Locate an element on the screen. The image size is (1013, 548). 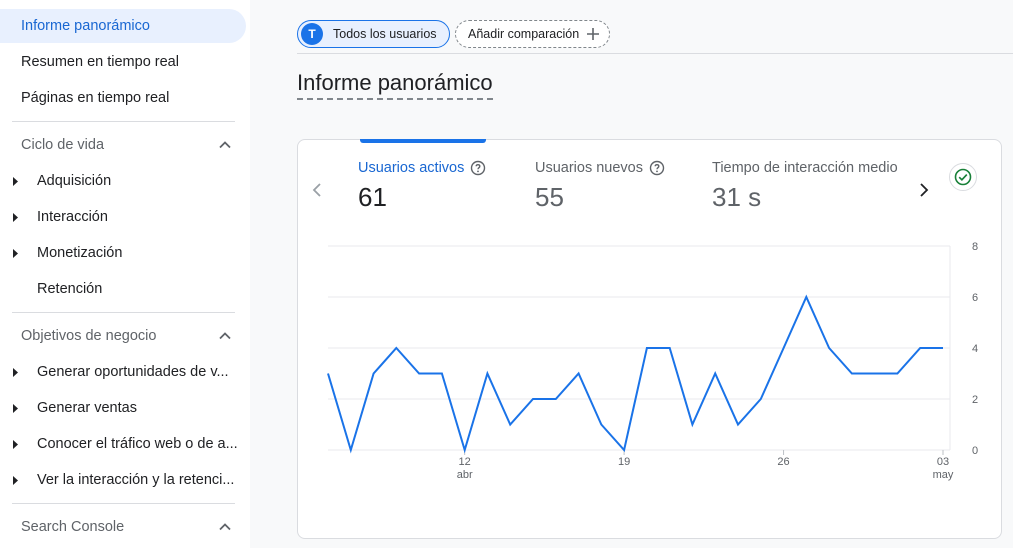
header-divider is located at coordinates (655, 53).